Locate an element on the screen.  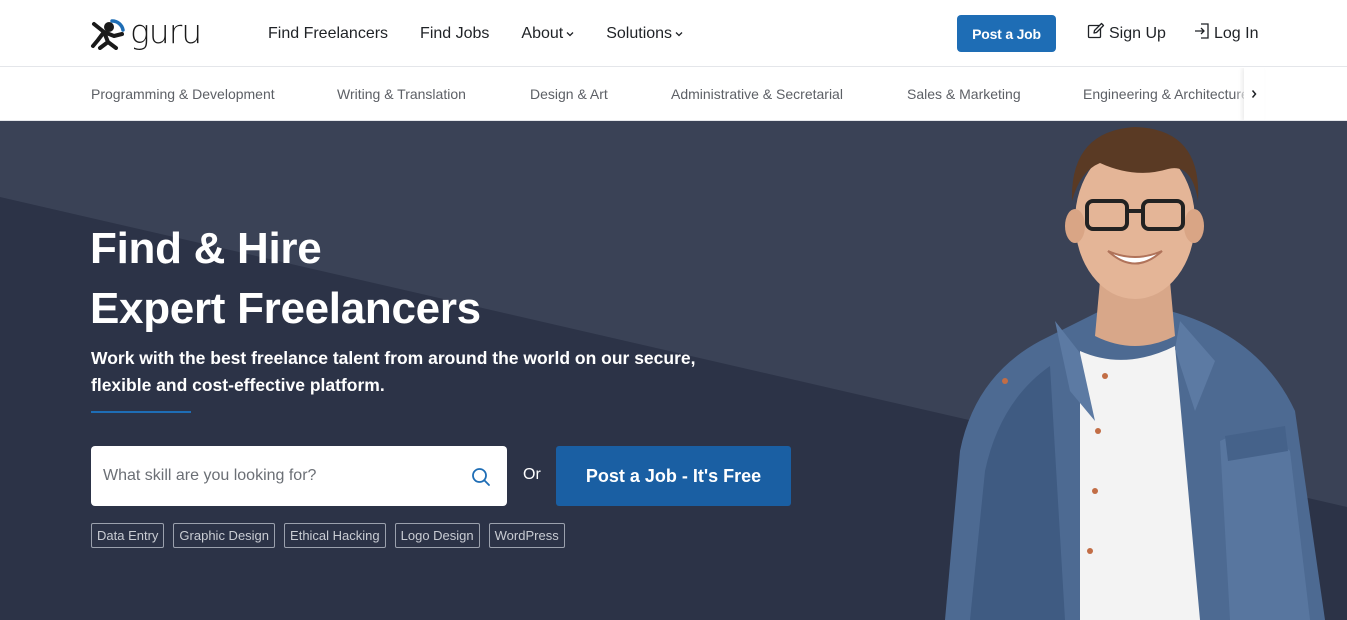
skill-tag: Data Entry is located at coordinates (128, 535).